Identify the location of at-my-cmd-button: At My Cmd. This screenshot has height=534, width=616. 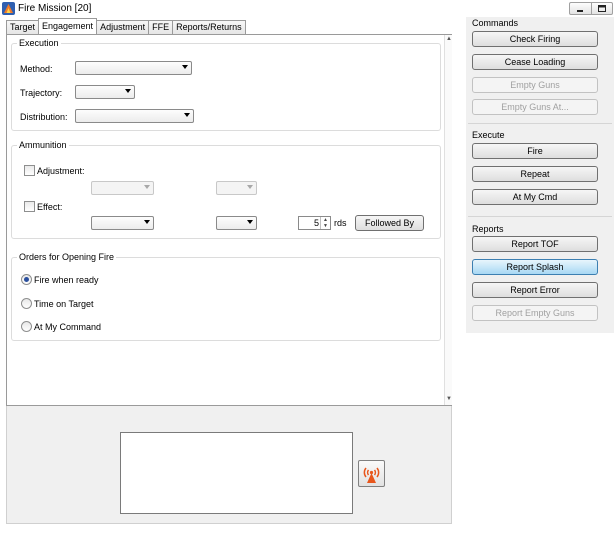
(535, 197).